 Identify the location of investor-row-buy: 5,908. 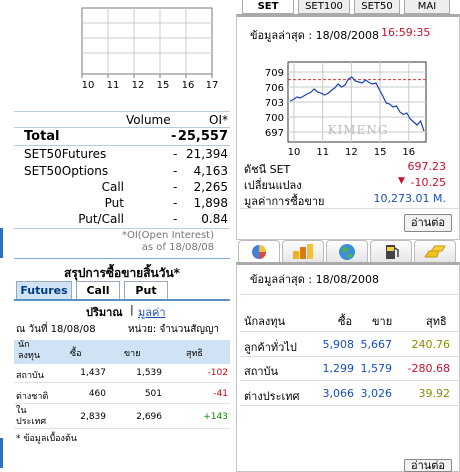
(338, 344).